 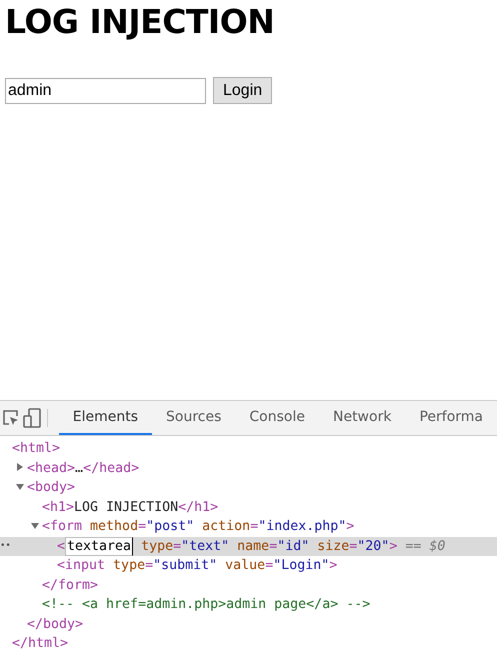 What do you see at coordinates (373, 546) in the screenshot?
I see `attribute-value: "20"` at bounding box center [373, 546].